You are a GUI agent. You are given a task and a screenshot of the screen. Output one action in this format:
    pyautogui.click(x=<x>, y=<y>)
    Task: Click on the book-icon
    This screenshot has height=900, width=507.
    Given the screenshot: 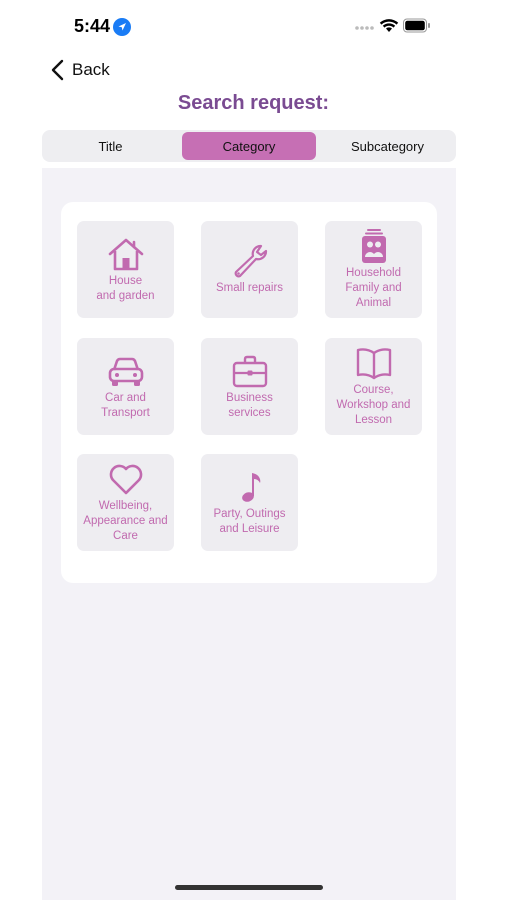 What is the action you would take?
    pyautogui.click(x=373, y=364)
    